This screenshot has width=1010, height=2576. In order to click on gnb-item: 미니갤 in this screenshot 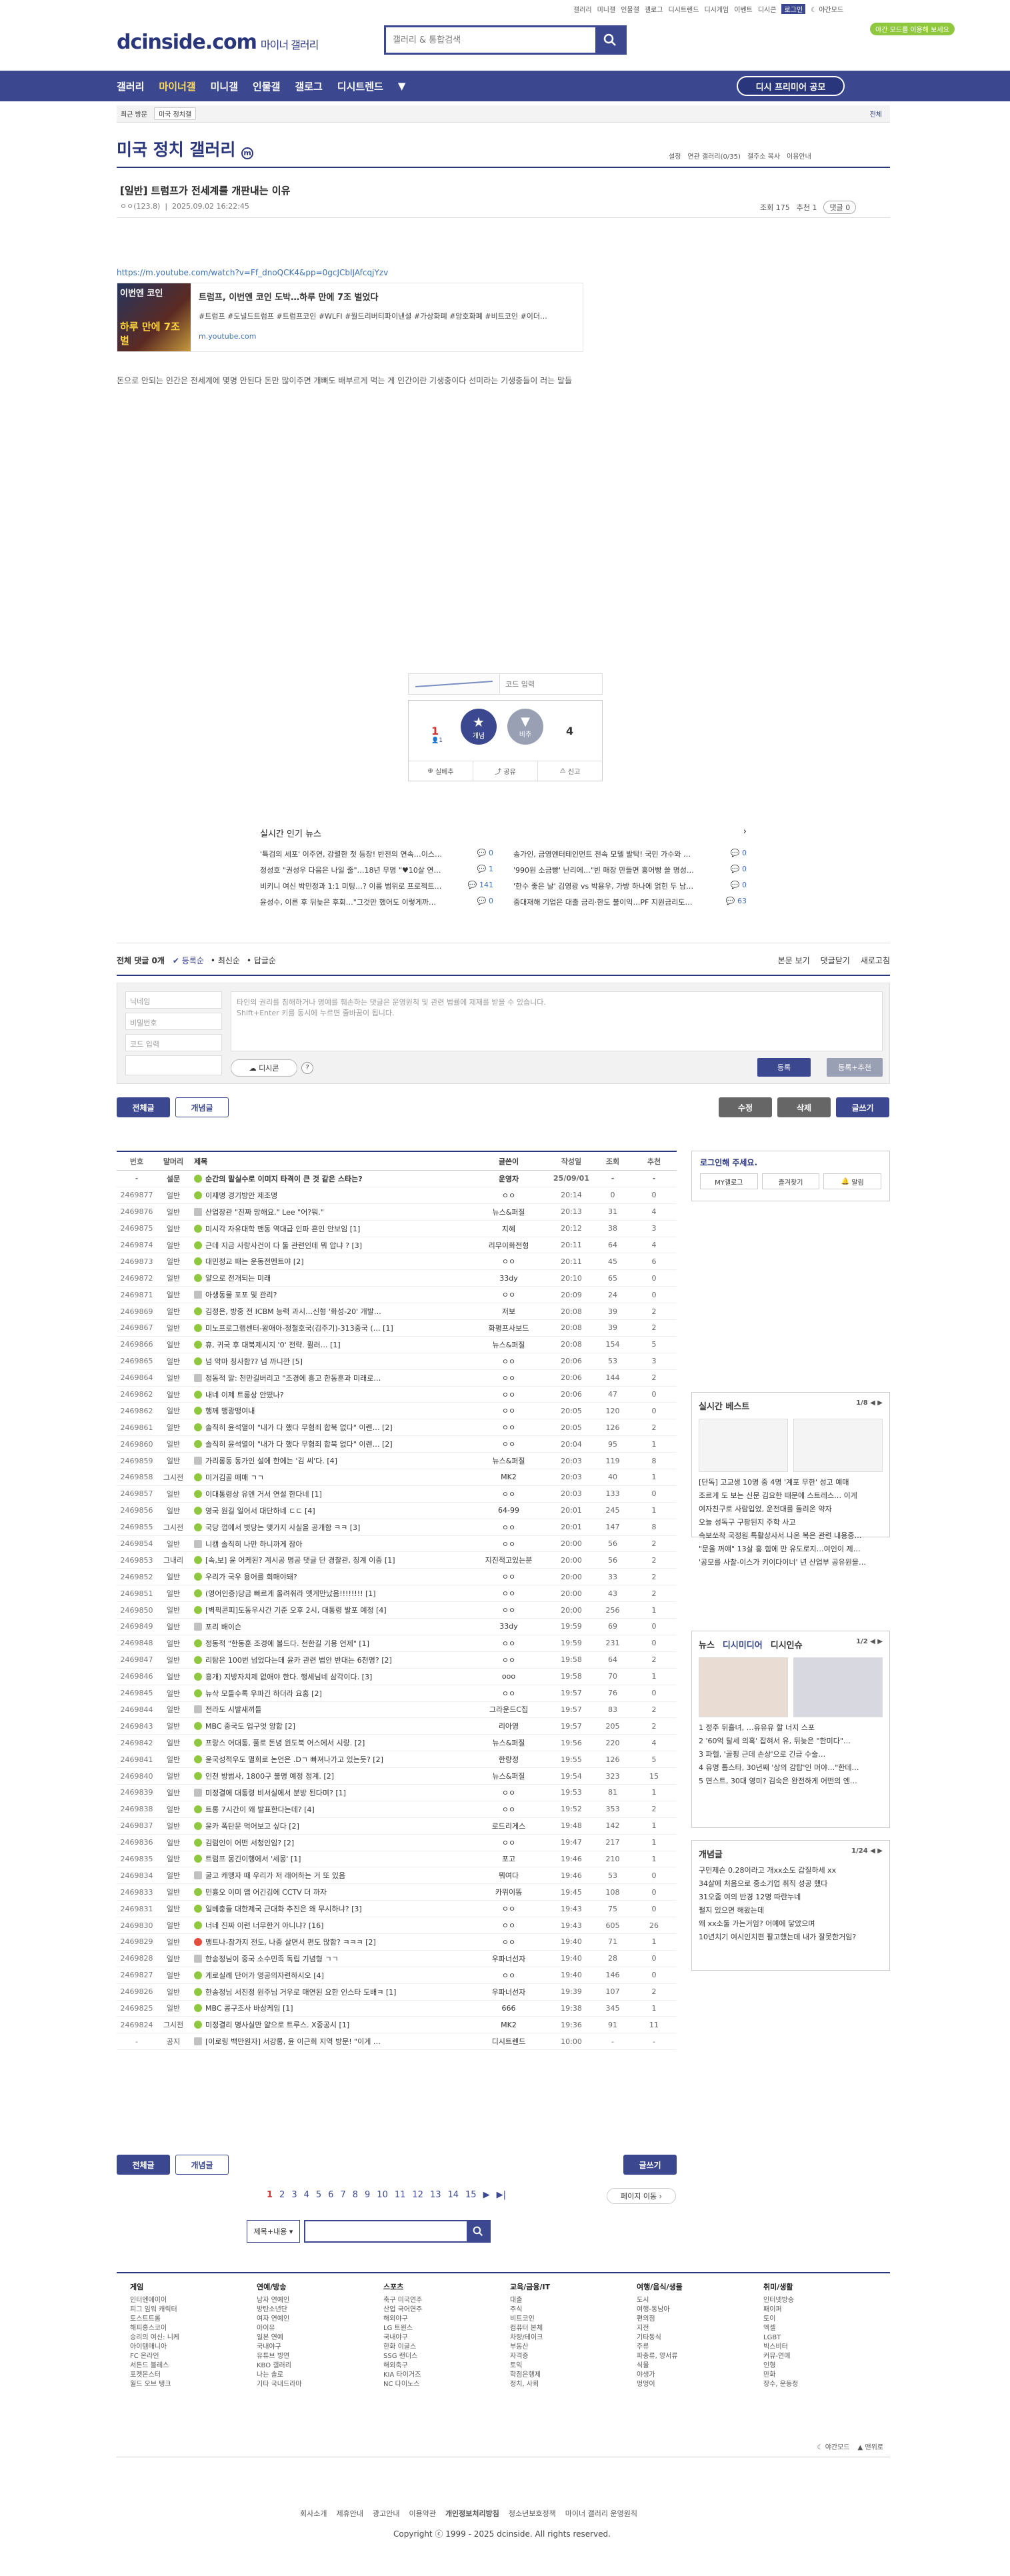, I will do `click(224, 86)`.